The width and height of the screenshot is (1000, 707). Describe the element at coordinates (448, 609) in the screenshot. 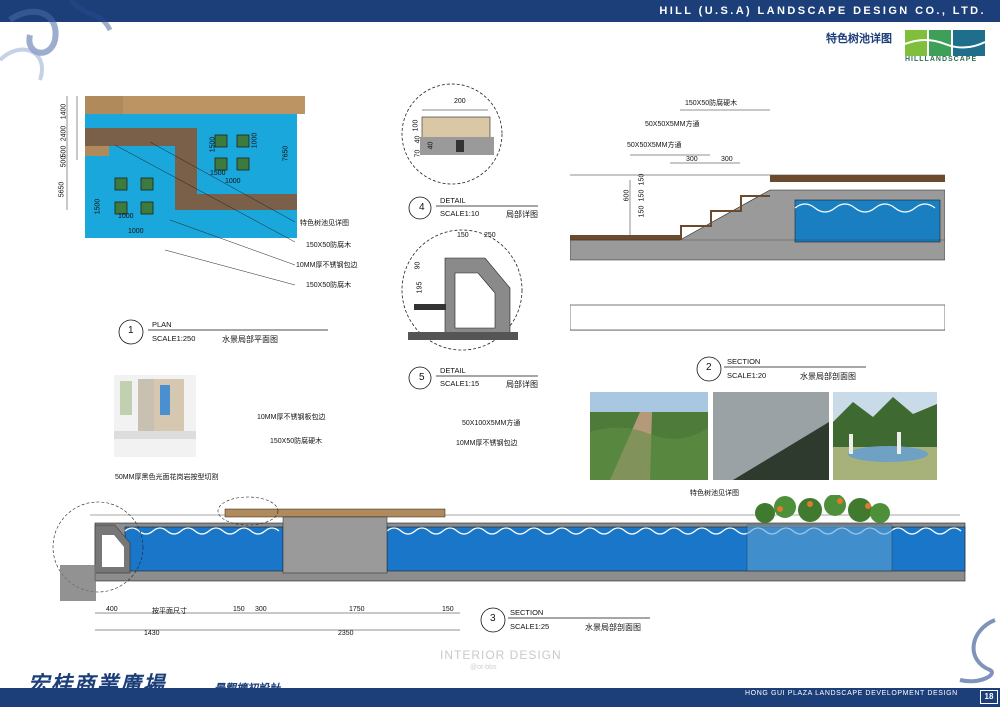

I see `section3-dim-150b: 150` at that location.